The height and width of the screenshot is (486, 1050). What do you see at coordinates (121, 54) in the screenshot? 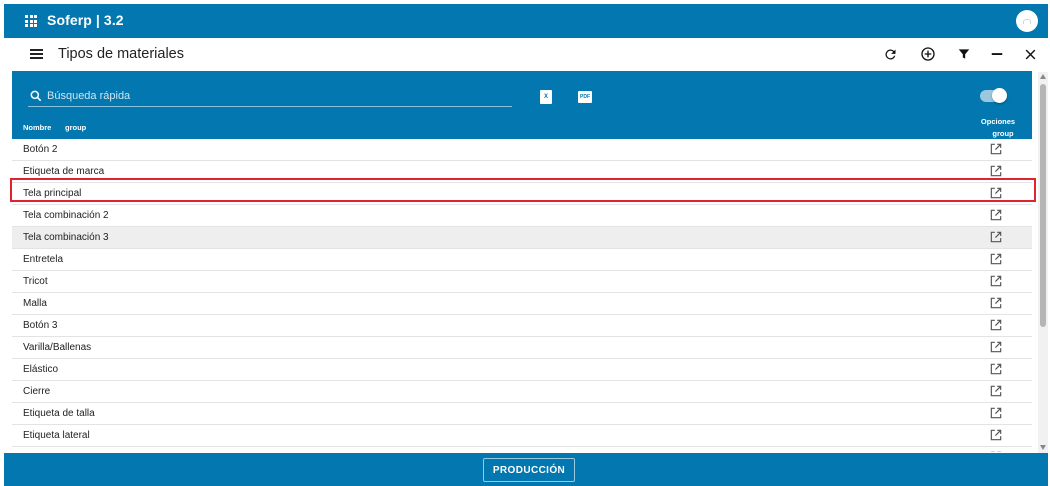
I see `page-title: Tipos de materiales` at bounding box center [121, 54].